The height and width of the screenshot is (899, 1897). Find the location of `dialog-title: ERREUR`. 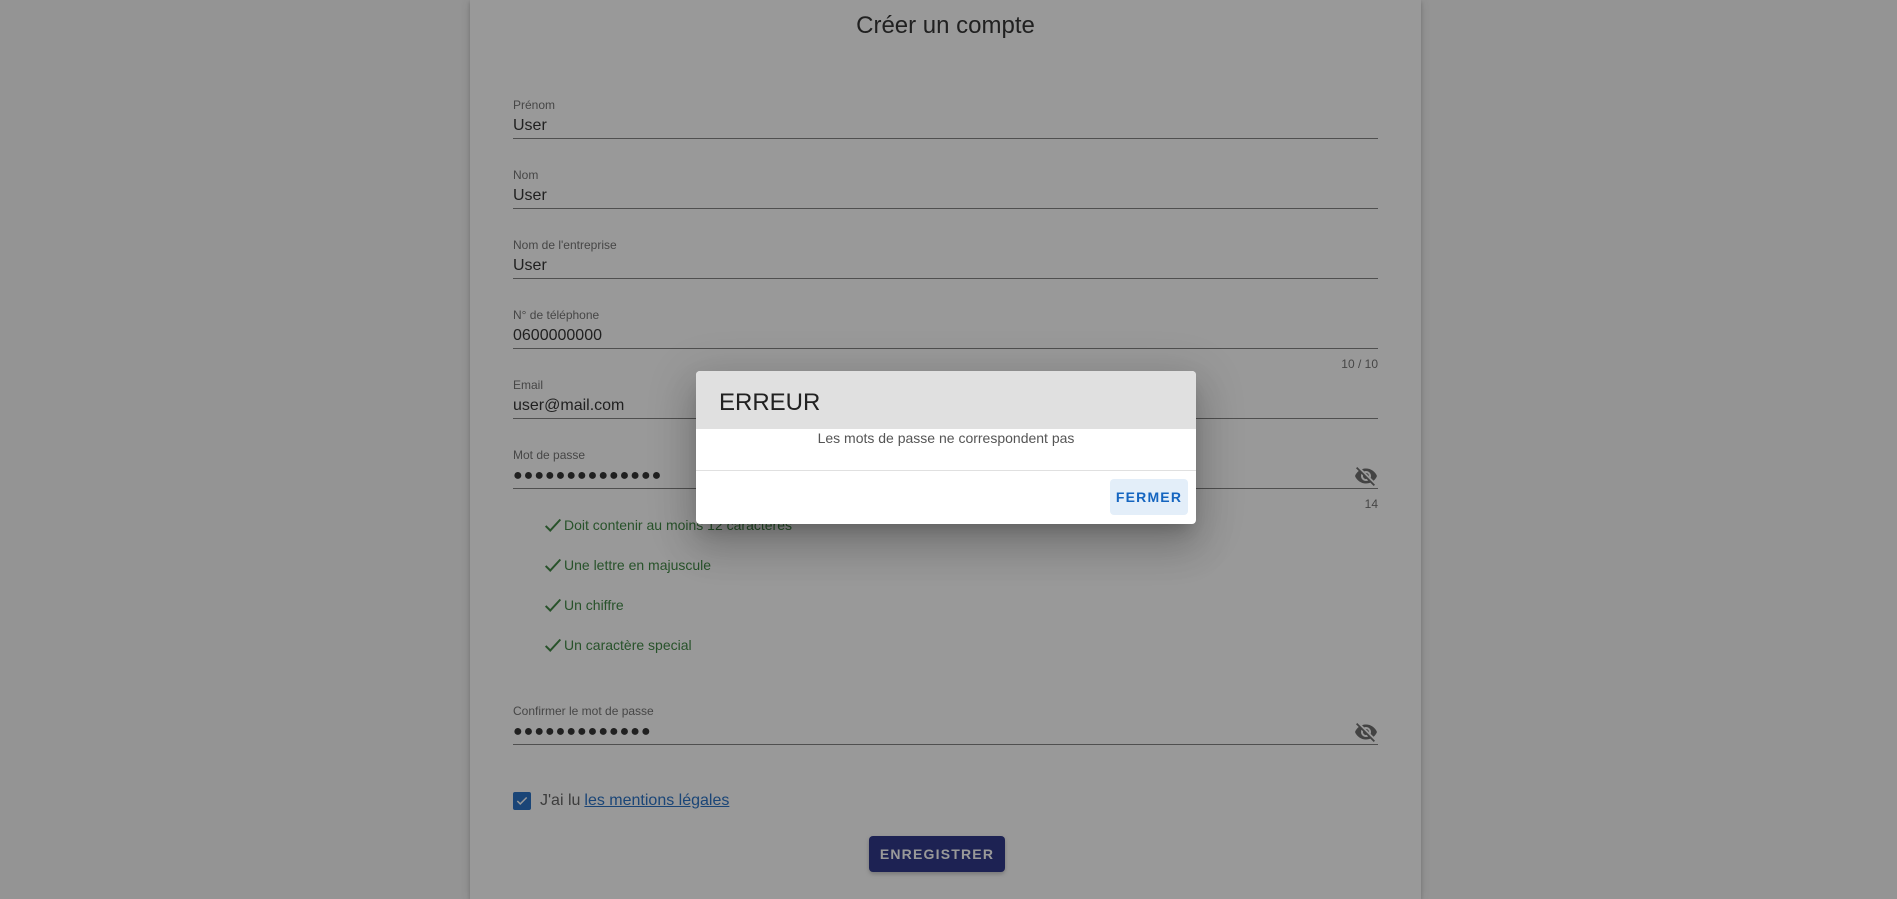

dialog-title: ERREUR is located at coordinates (946, 400).